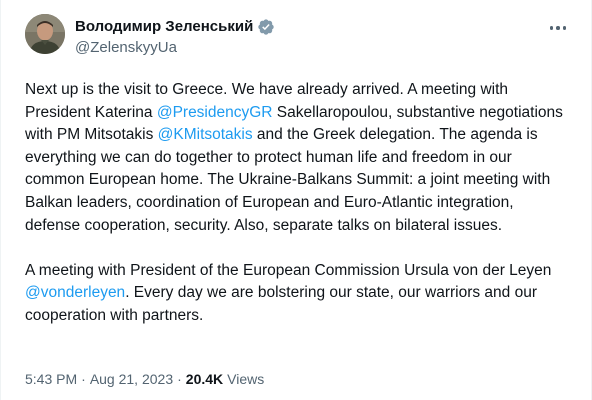 The image size is (592, 400). Describe the element at coordinates (205, 134) in the screenshot. I see `mention-link-kmitsotakis: @KMitsotakis` at that location.